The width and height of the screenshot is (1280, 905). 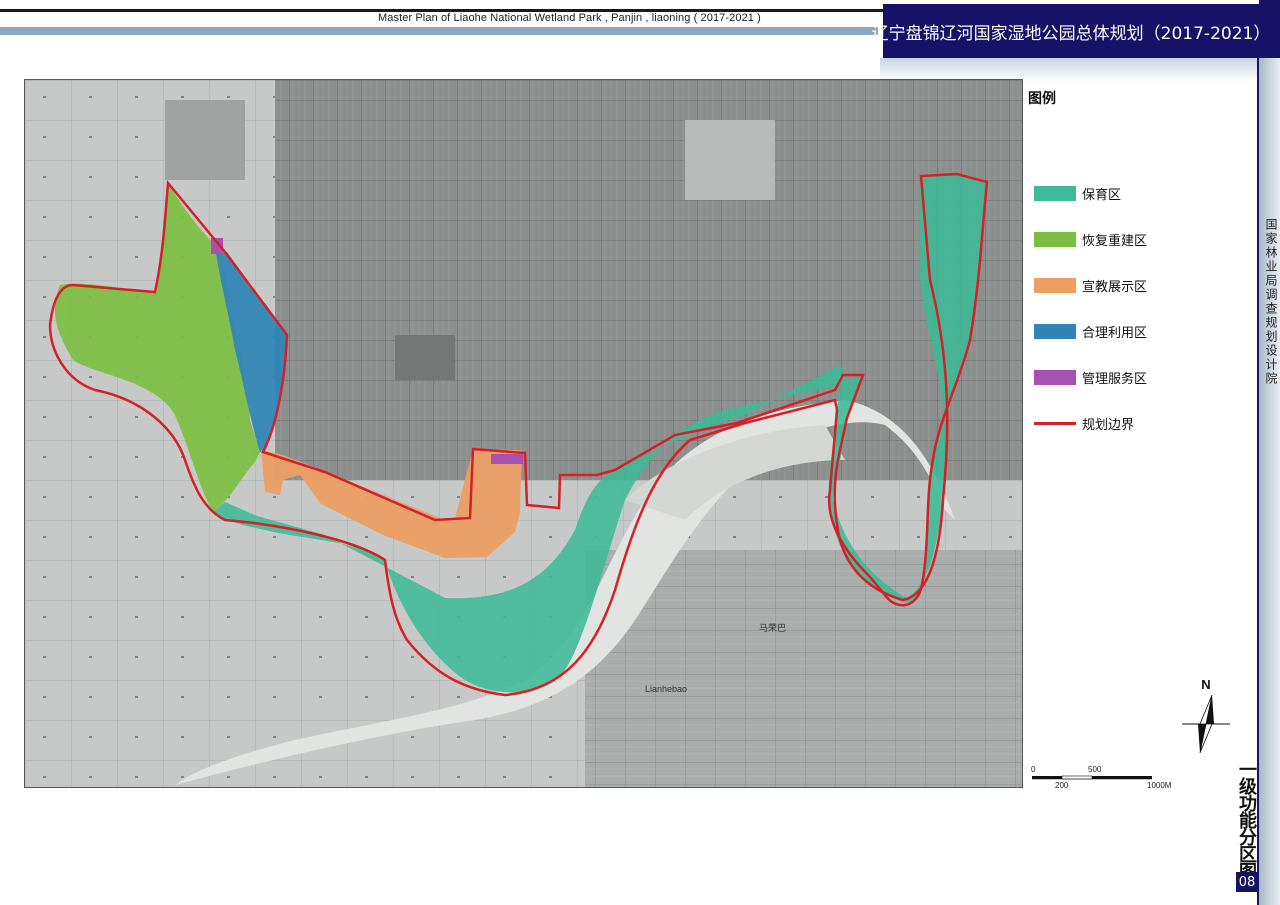 What do you see at coordinates (1206, 684) in the screenshot?
I see `north-label: N` at bounding box center [1206, 684].